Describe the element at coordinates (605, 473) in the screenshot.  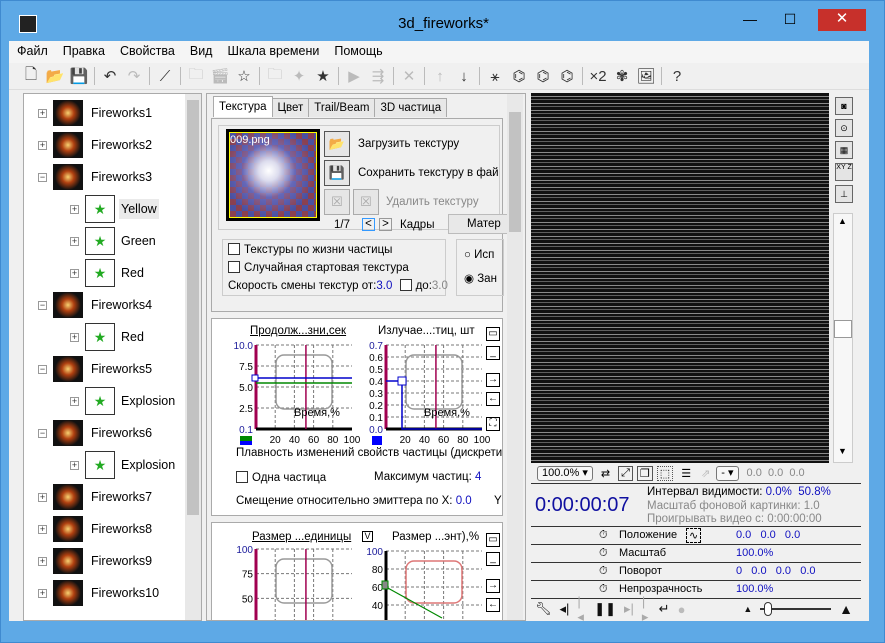
I see `shuffle-icon: ⇄` at that location.